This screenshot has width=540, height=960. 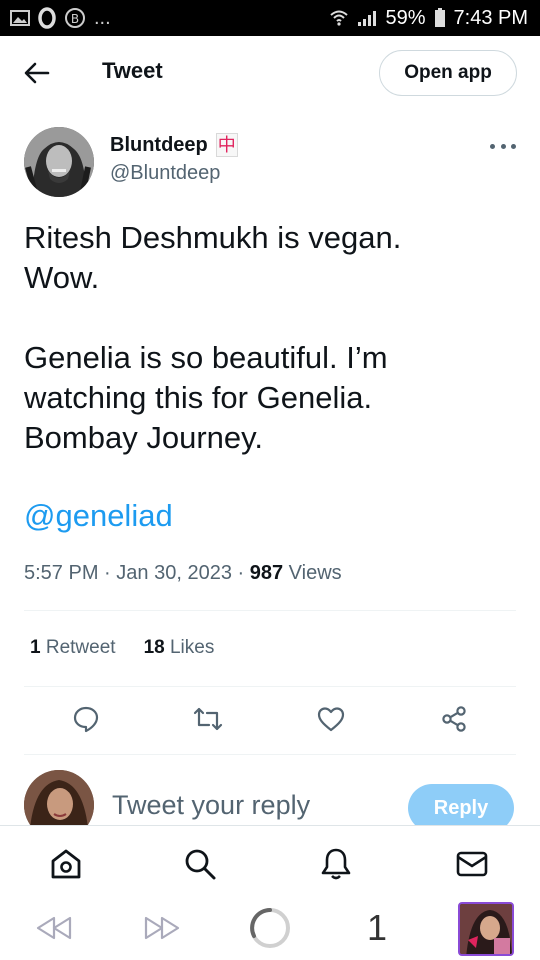 I want to click on opera-notification-icon, so click(x=47, y=18).